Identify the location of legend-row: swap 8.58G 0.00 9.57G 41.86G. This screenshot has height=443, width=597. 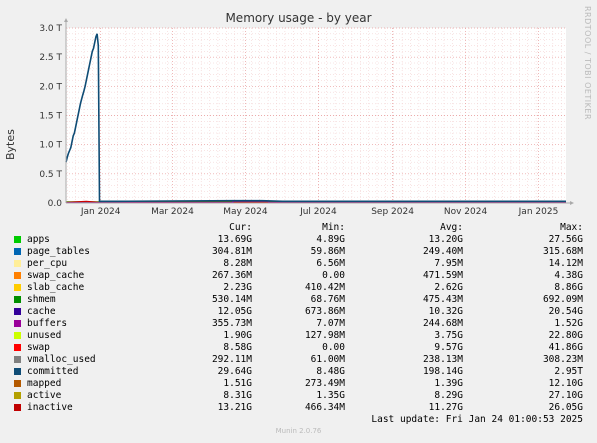
(298, 348).